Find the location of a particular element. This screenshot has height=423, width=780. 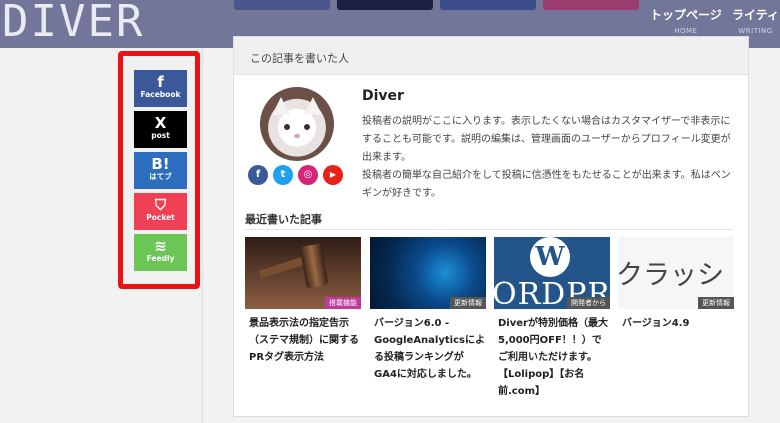

post-thumbnail: クラッシ 更新情報 is located at coordinates (676, 273).